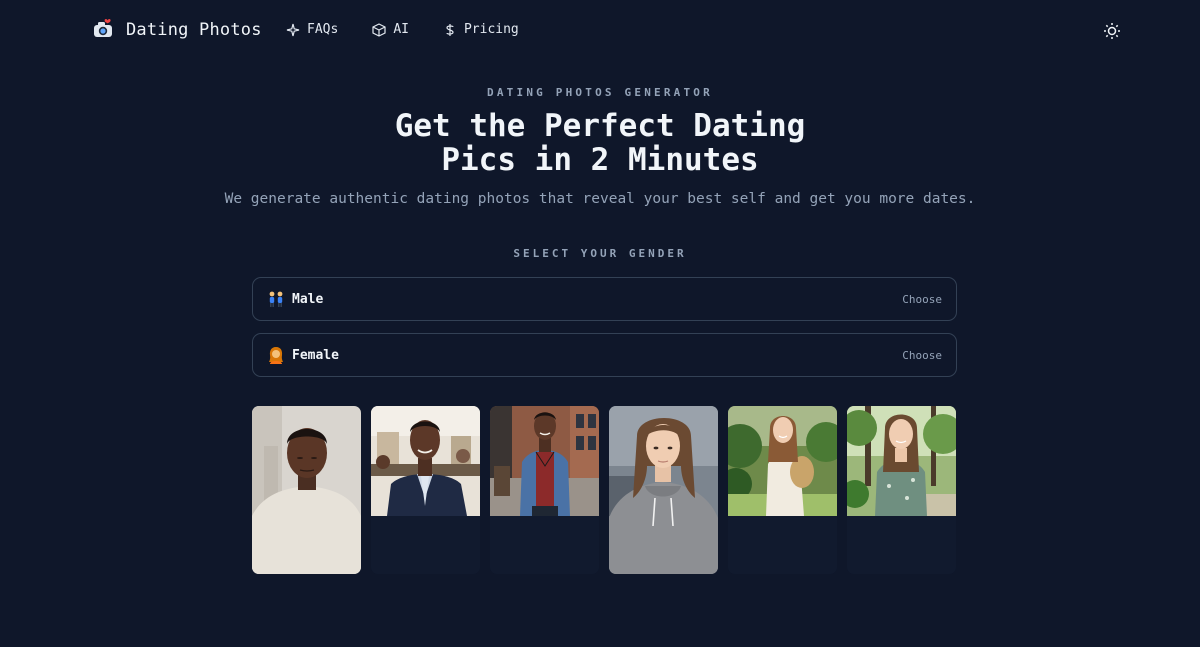 The height and width of the screenshot is (647, 1200). I want to click on nav-faqs: FAQs, so click(312, 29).